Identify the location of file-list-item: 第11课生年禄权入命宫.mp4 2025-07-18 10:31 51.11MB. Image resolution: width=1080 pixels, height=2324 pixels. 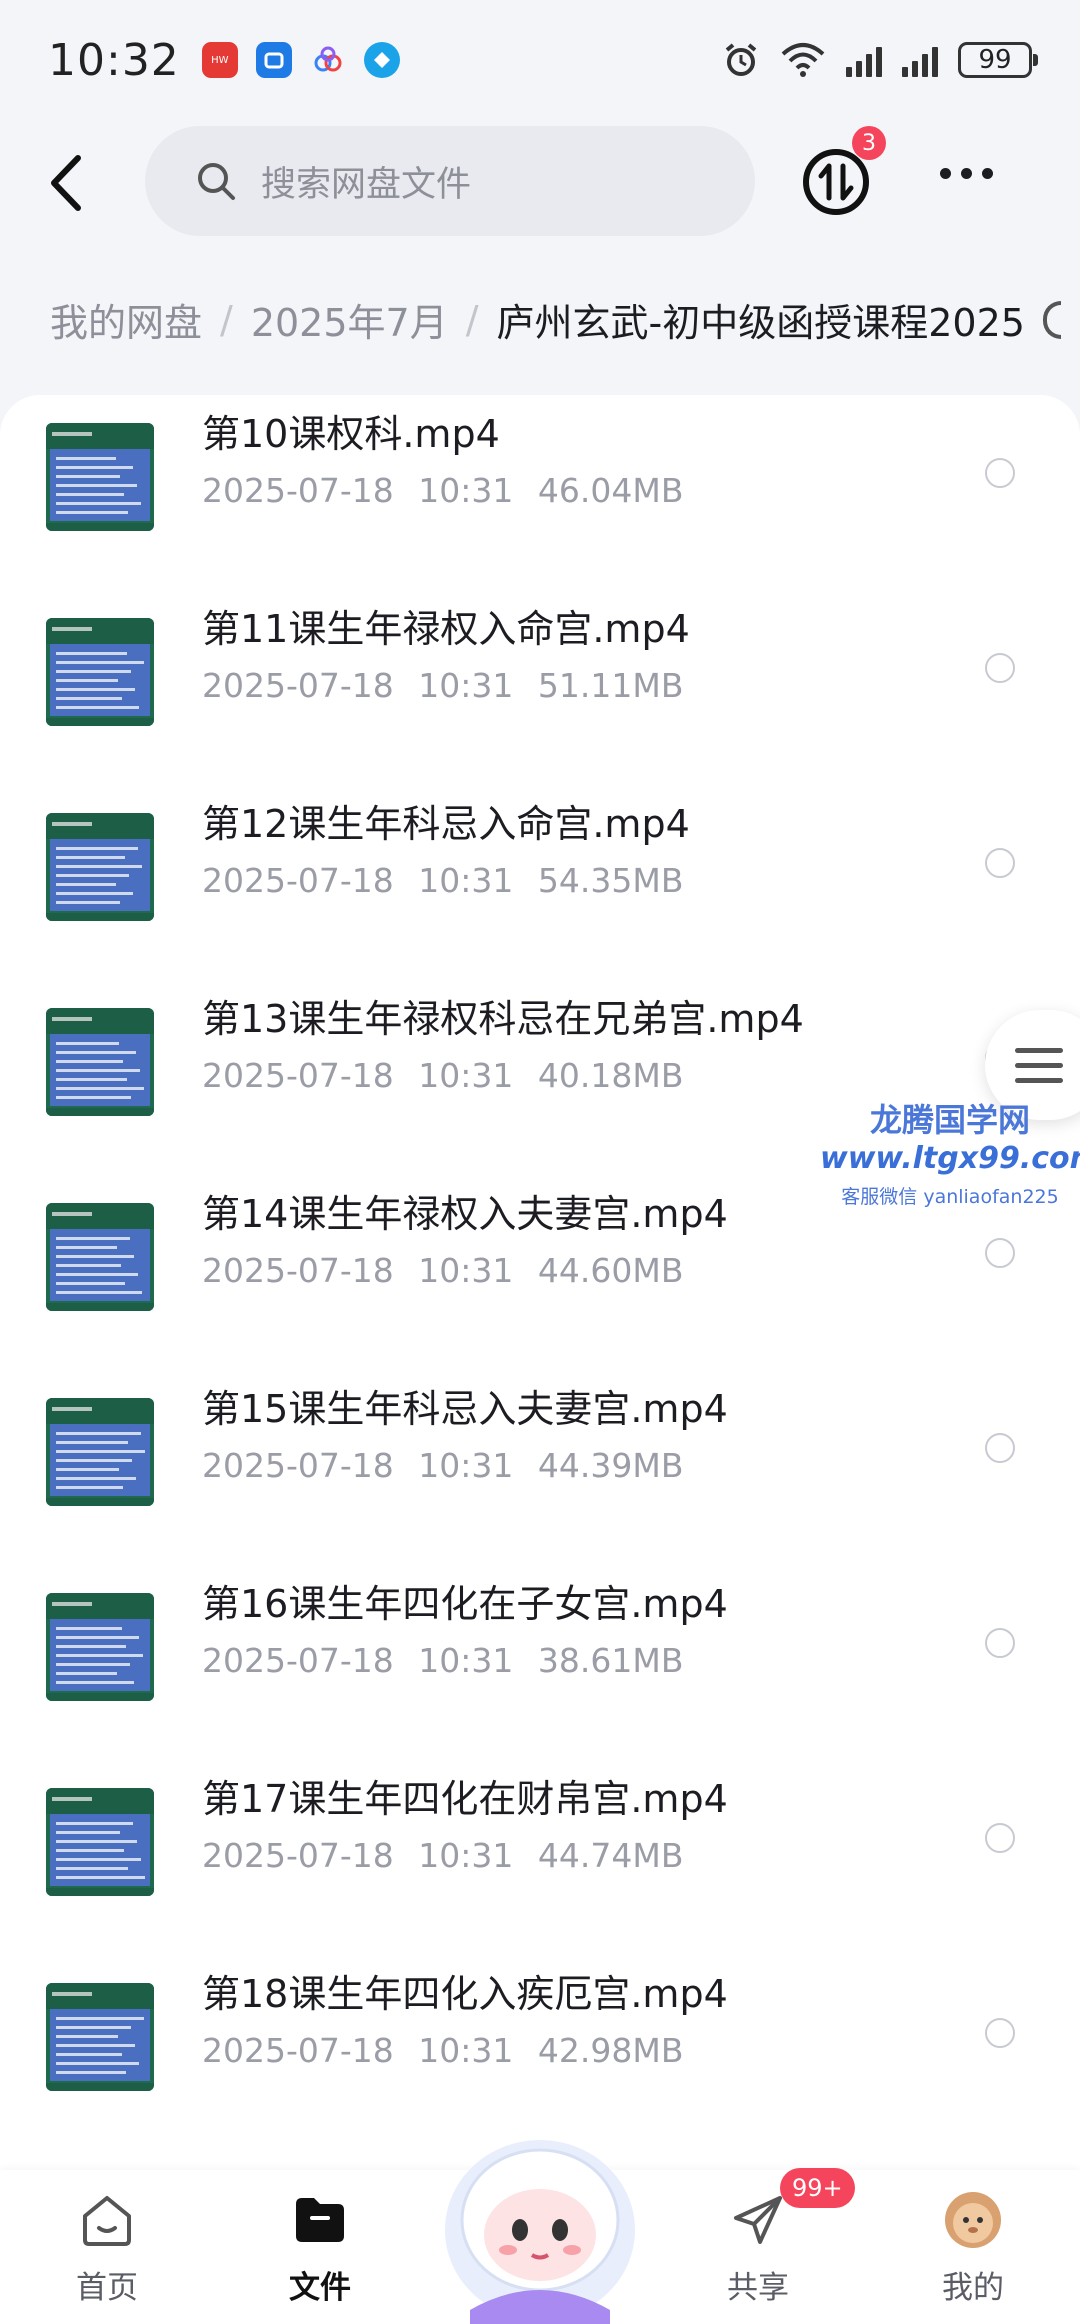
(540, 667).